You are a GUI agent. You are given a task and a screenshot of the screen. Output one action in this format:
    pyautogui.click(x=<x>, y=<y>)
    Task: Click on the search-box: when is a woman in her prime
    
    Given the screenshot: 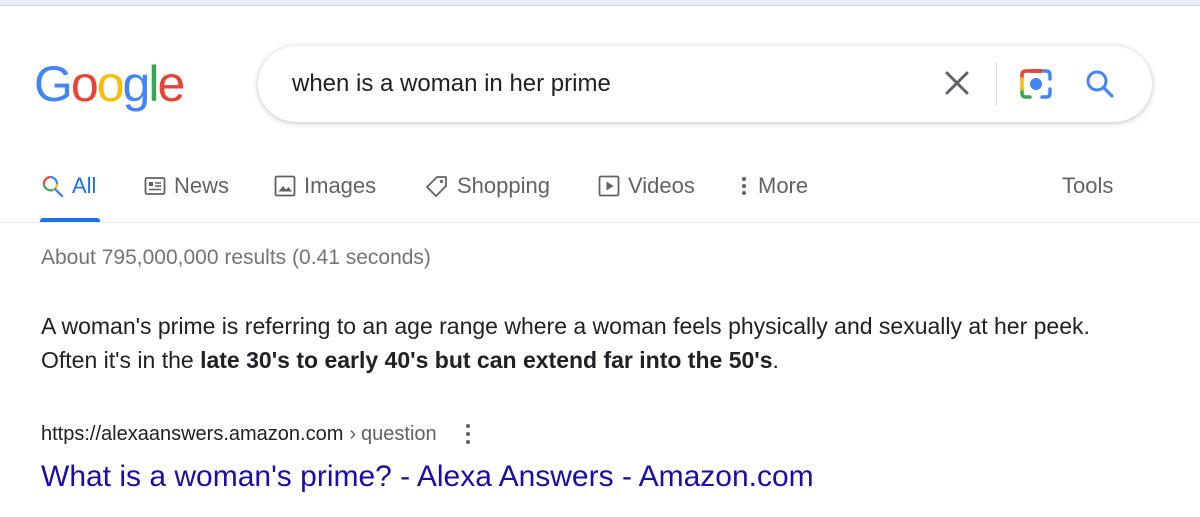 What is the action you would take?
    pyautogui.click(x=705, y=84)
    